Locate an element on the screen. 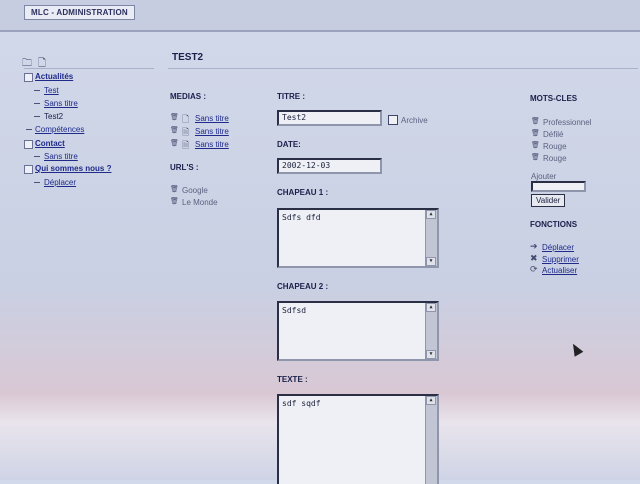  tree-item-deplacer: Déplacer is located at coordinates (60, 182).